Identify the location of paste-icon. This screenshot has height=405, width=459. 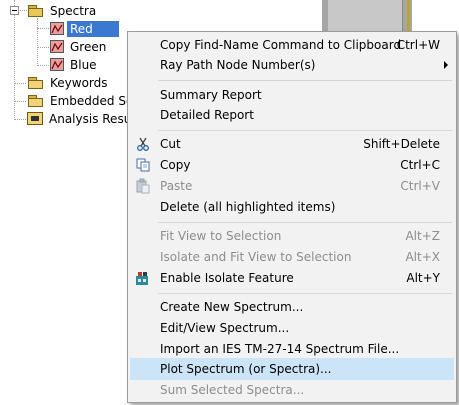
(143, 186).